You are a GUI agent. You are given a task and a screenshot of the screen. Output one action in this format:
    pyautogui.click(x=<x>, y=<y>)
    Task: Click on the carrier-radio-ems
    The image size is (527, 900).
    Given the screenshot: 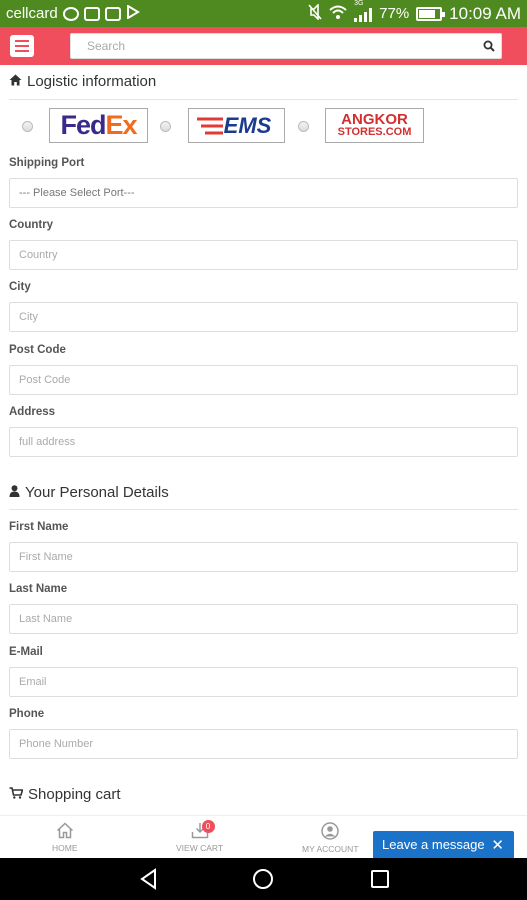 What is the action you would take?
    pyautogui.click(x=165, y=126)
    